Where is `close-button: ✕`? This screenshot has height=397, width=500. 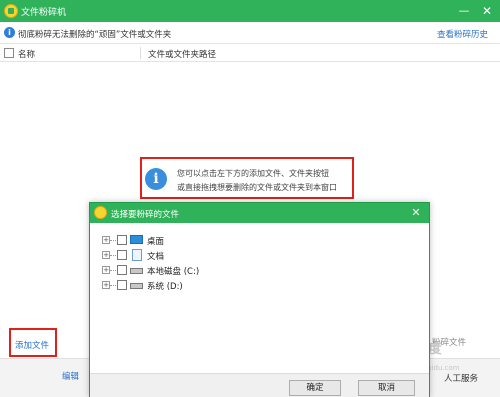 close-button: ✕ is located at coordinates (487, 11).